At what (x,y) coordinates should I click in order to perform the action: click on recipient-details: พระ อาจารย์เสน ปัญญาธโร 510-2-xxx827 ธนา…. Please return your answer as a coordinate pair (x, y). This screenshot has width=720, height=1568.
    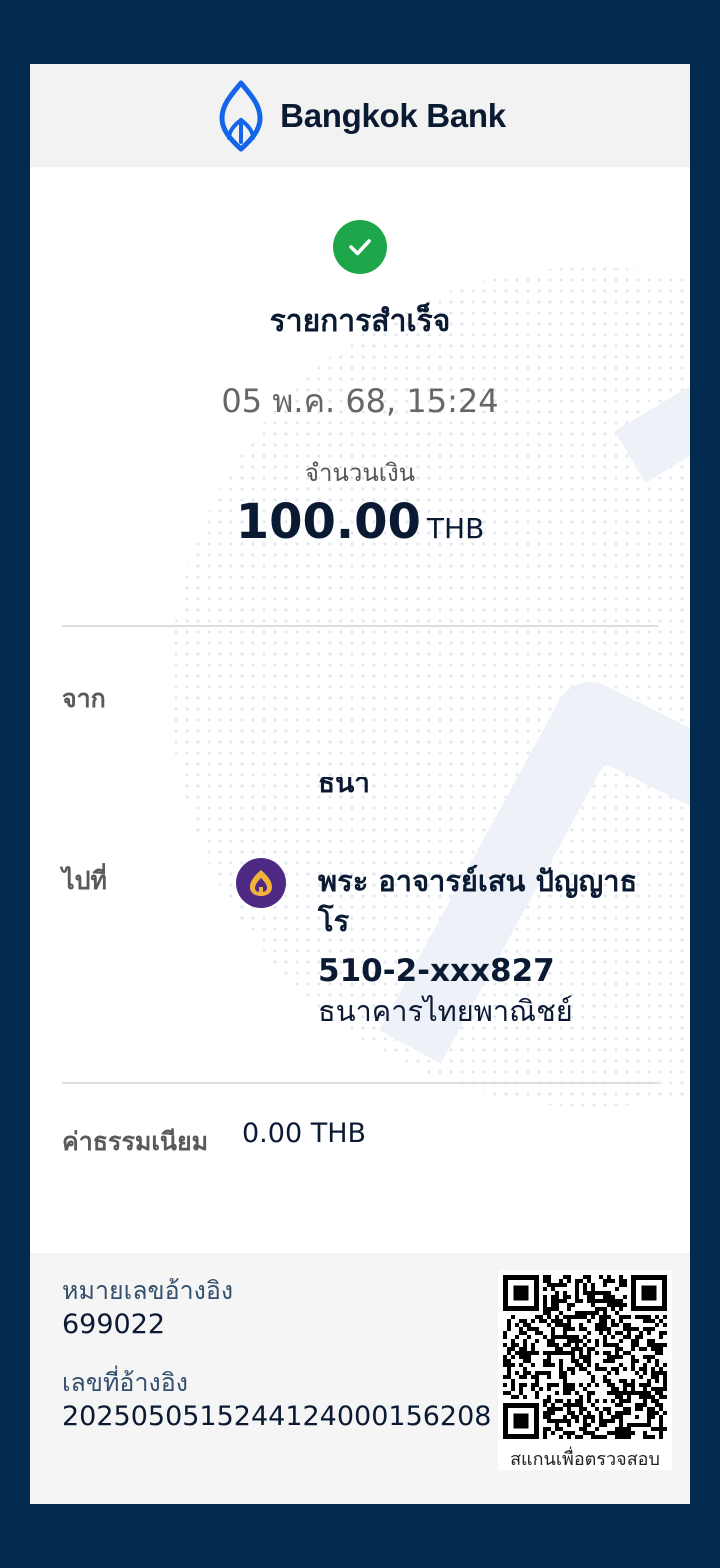
    Looking at the image, I should click on (488, 946).